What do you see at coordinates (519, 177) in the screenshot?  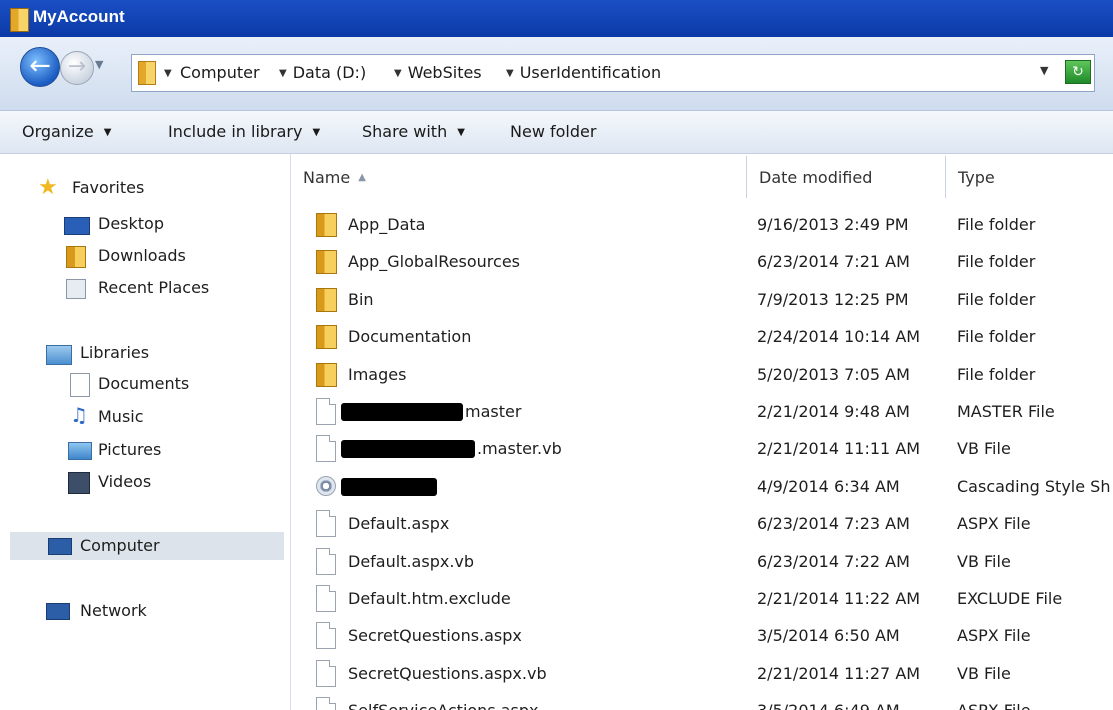 I see `column-header-name: Name ▲` at bounding box center [519, 177].